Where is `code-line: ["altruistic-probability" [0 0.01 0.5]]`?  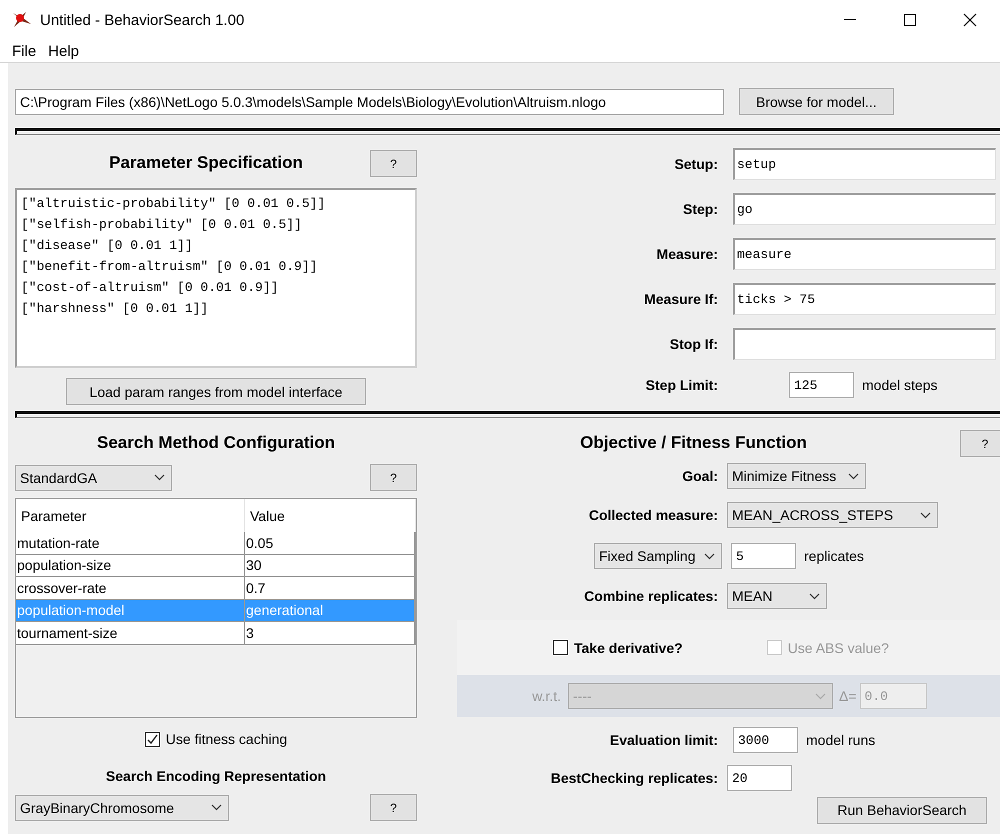 code-line: ["altruistic-probability" [0 0.01 0.5]] is located at coordinates (173, 204).